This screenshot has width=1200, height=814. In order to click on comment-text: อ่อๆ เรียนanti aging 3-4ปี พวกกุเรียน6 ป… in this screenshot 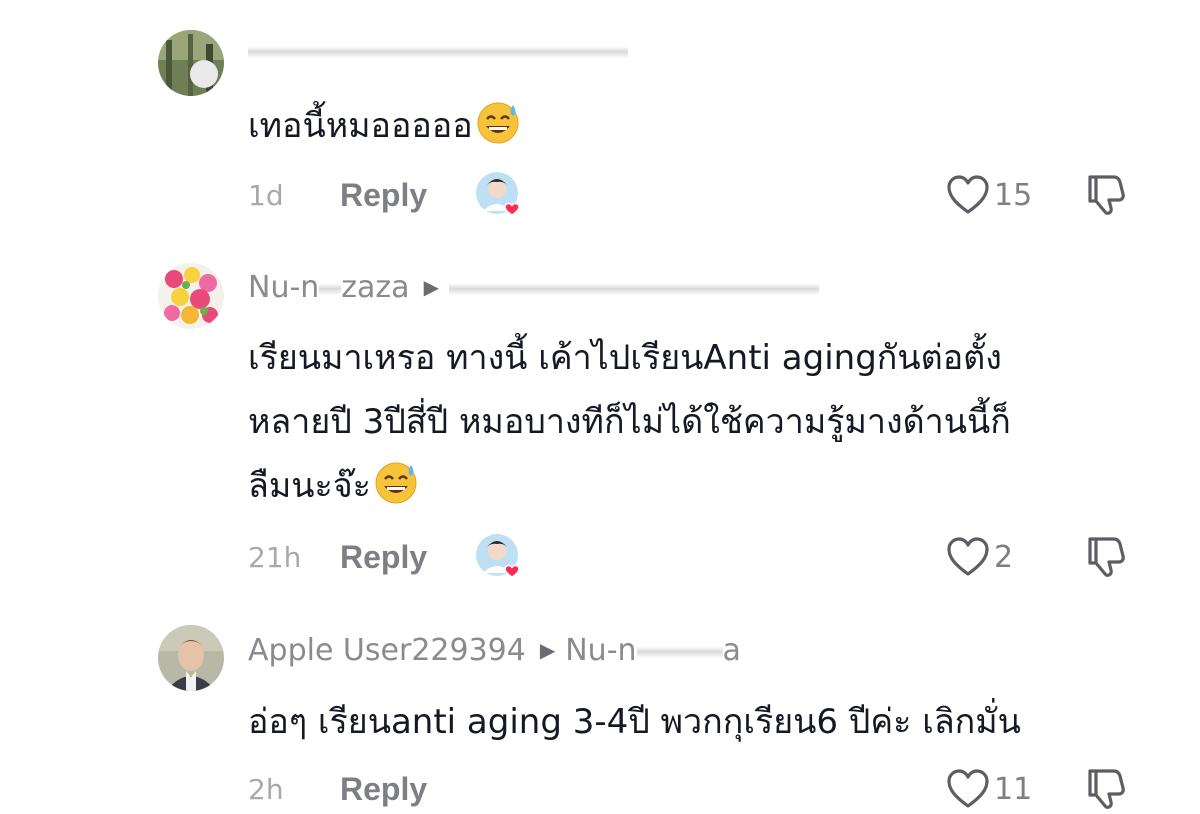, I will do `click(634, 722)`.